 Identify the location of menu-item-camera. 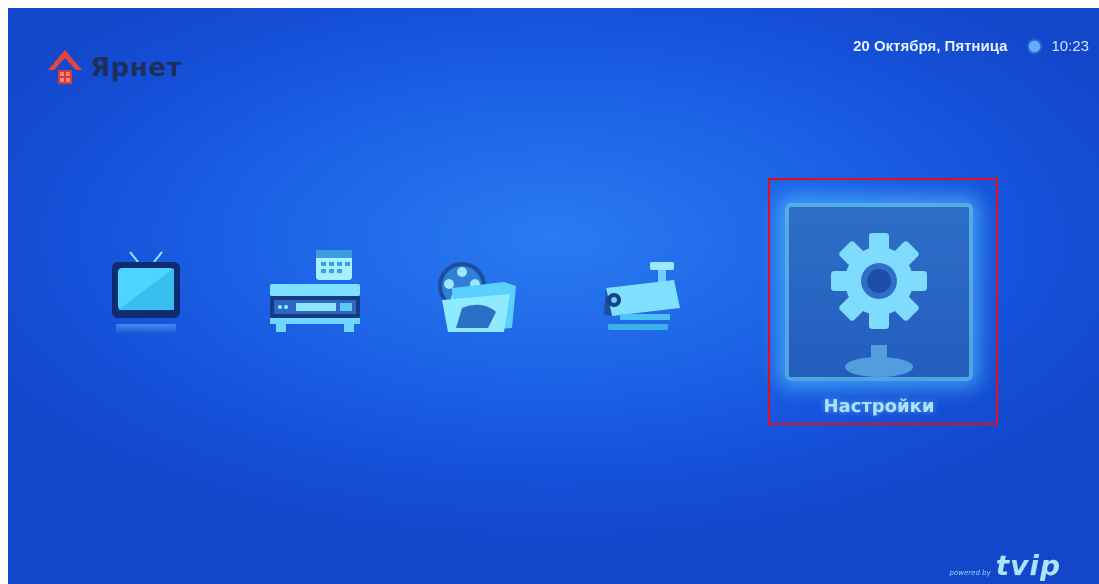
(642, 297).